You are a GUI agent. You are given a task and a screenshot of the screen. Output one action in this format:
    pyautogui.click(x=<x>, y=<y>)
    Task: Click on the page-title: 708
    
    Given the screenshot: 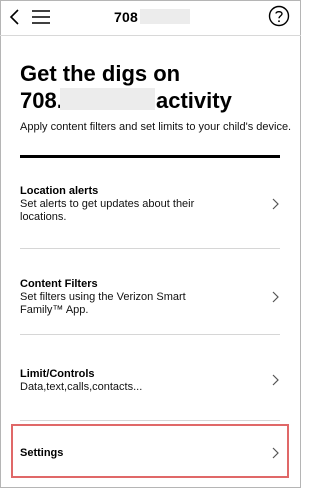 What is the action you would take?
    pyautogui.click(x=126, y=17)
    